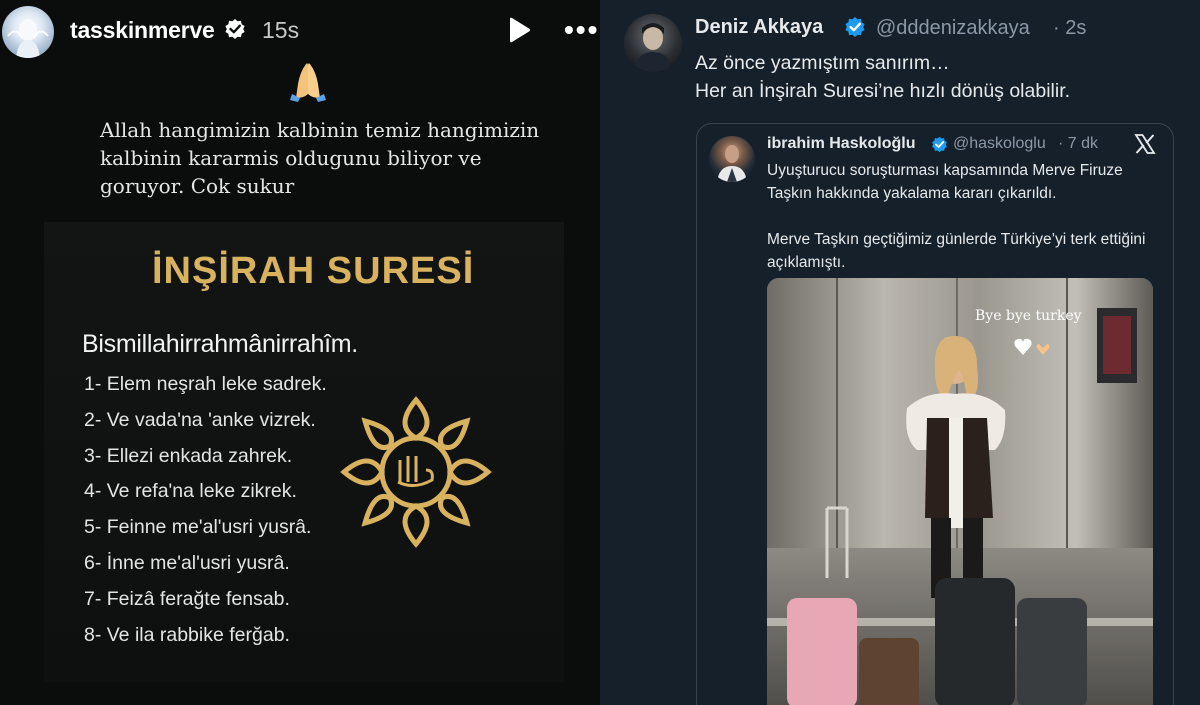  Describe the element at coordinates (281, 30) in the screenshot. I see `story-timestamp: 15s` at that location.